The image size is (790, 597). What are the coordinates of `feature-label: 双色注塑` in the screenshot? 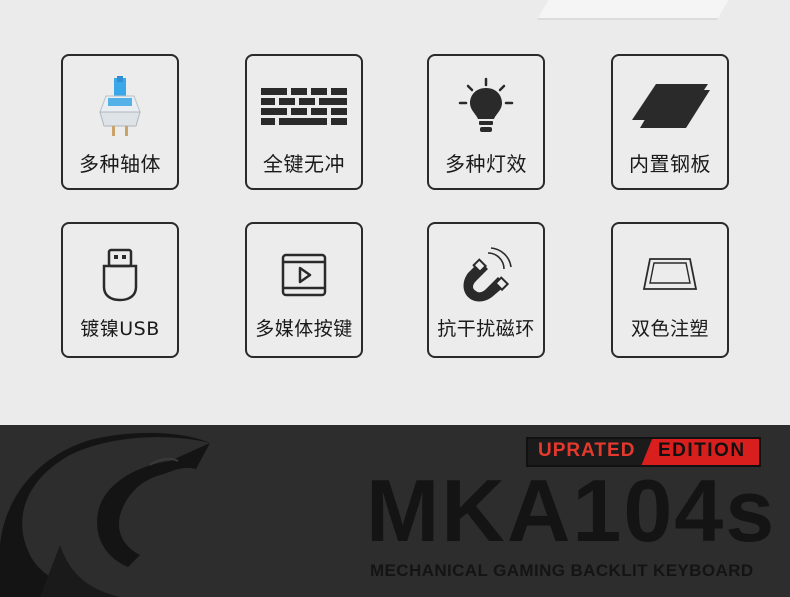 It's located at (669, 329).